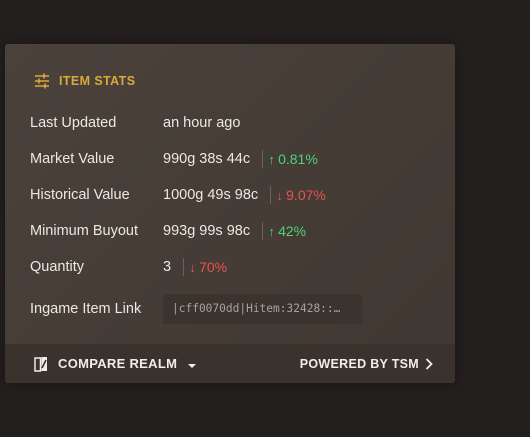 This screenshot has height=437, width=530. I want to click on stat-value: 1000g 49s 98c, so click(211, 195).